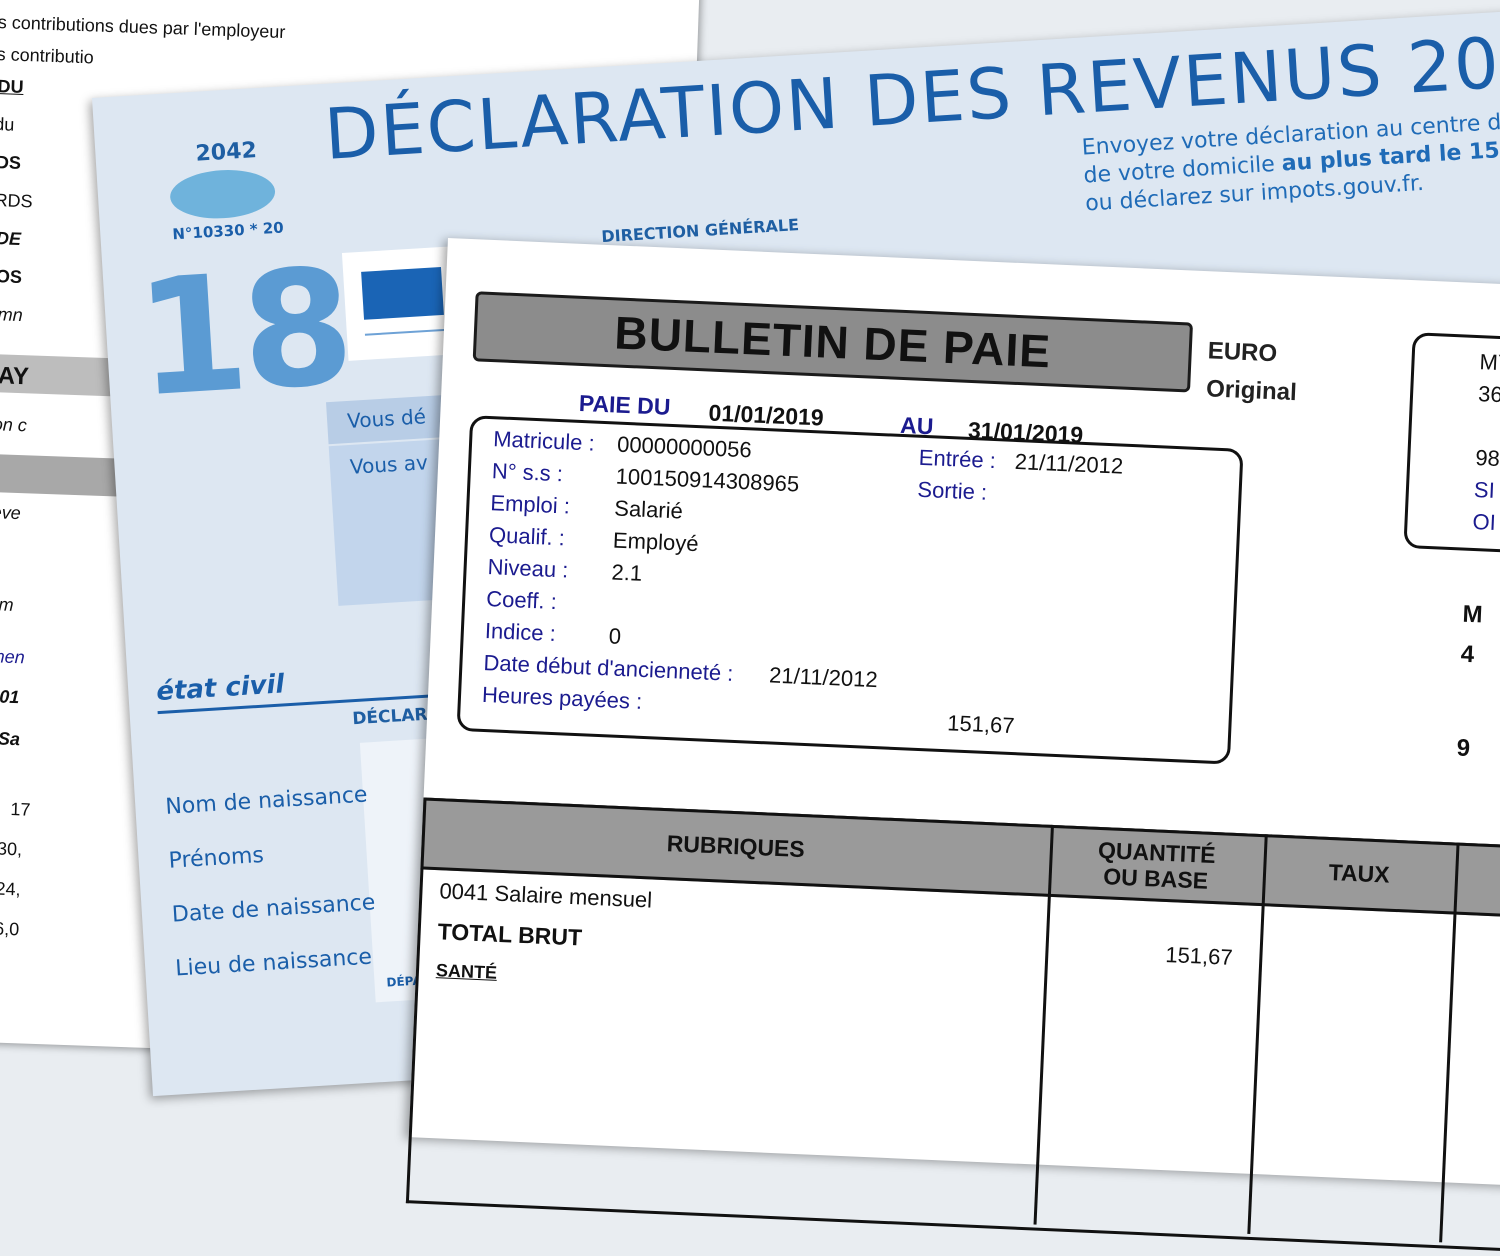 The width and height of the screenshot is (1500, 1256). Describe the element at coordinates (648, 509) in the screenshot. I see `emploi-value: Salarié` at that location.